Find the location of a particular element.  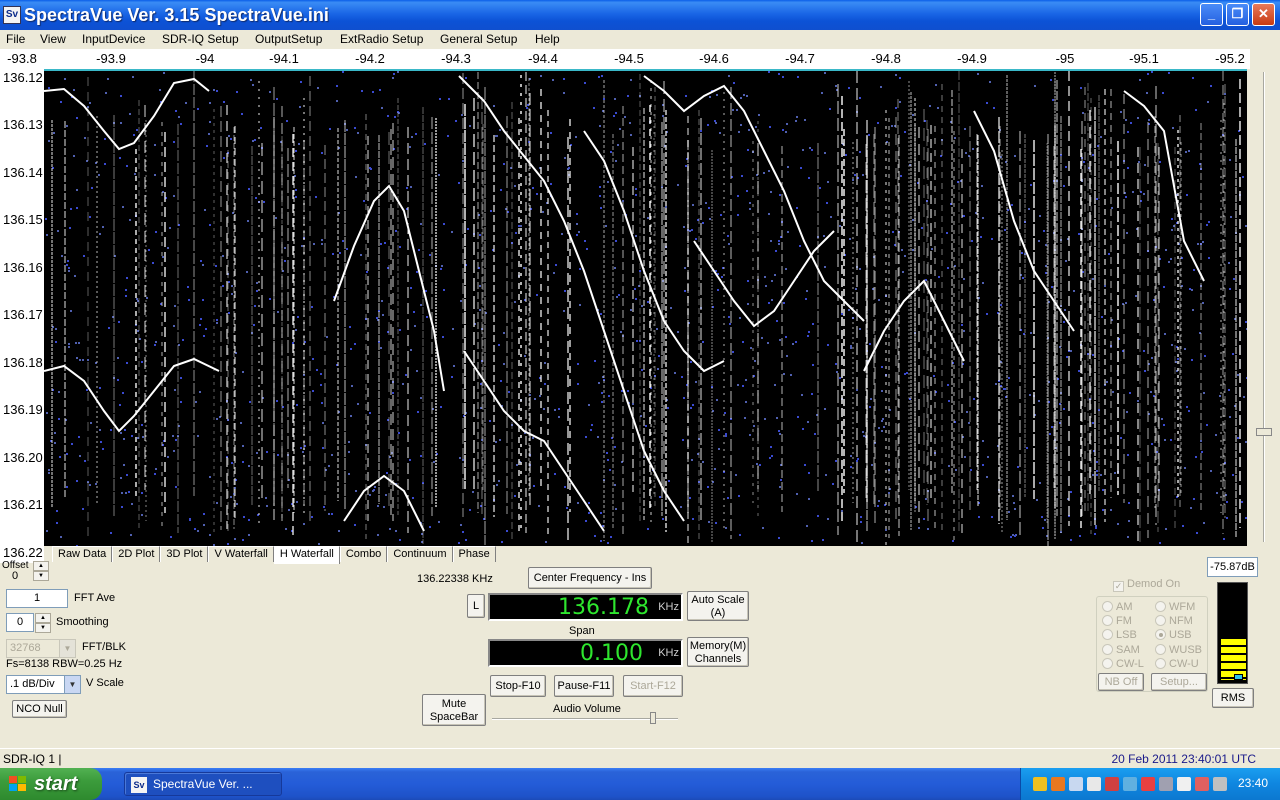

smoothing-stepper: ▲ ▼ is located at coordinates (43, 623).